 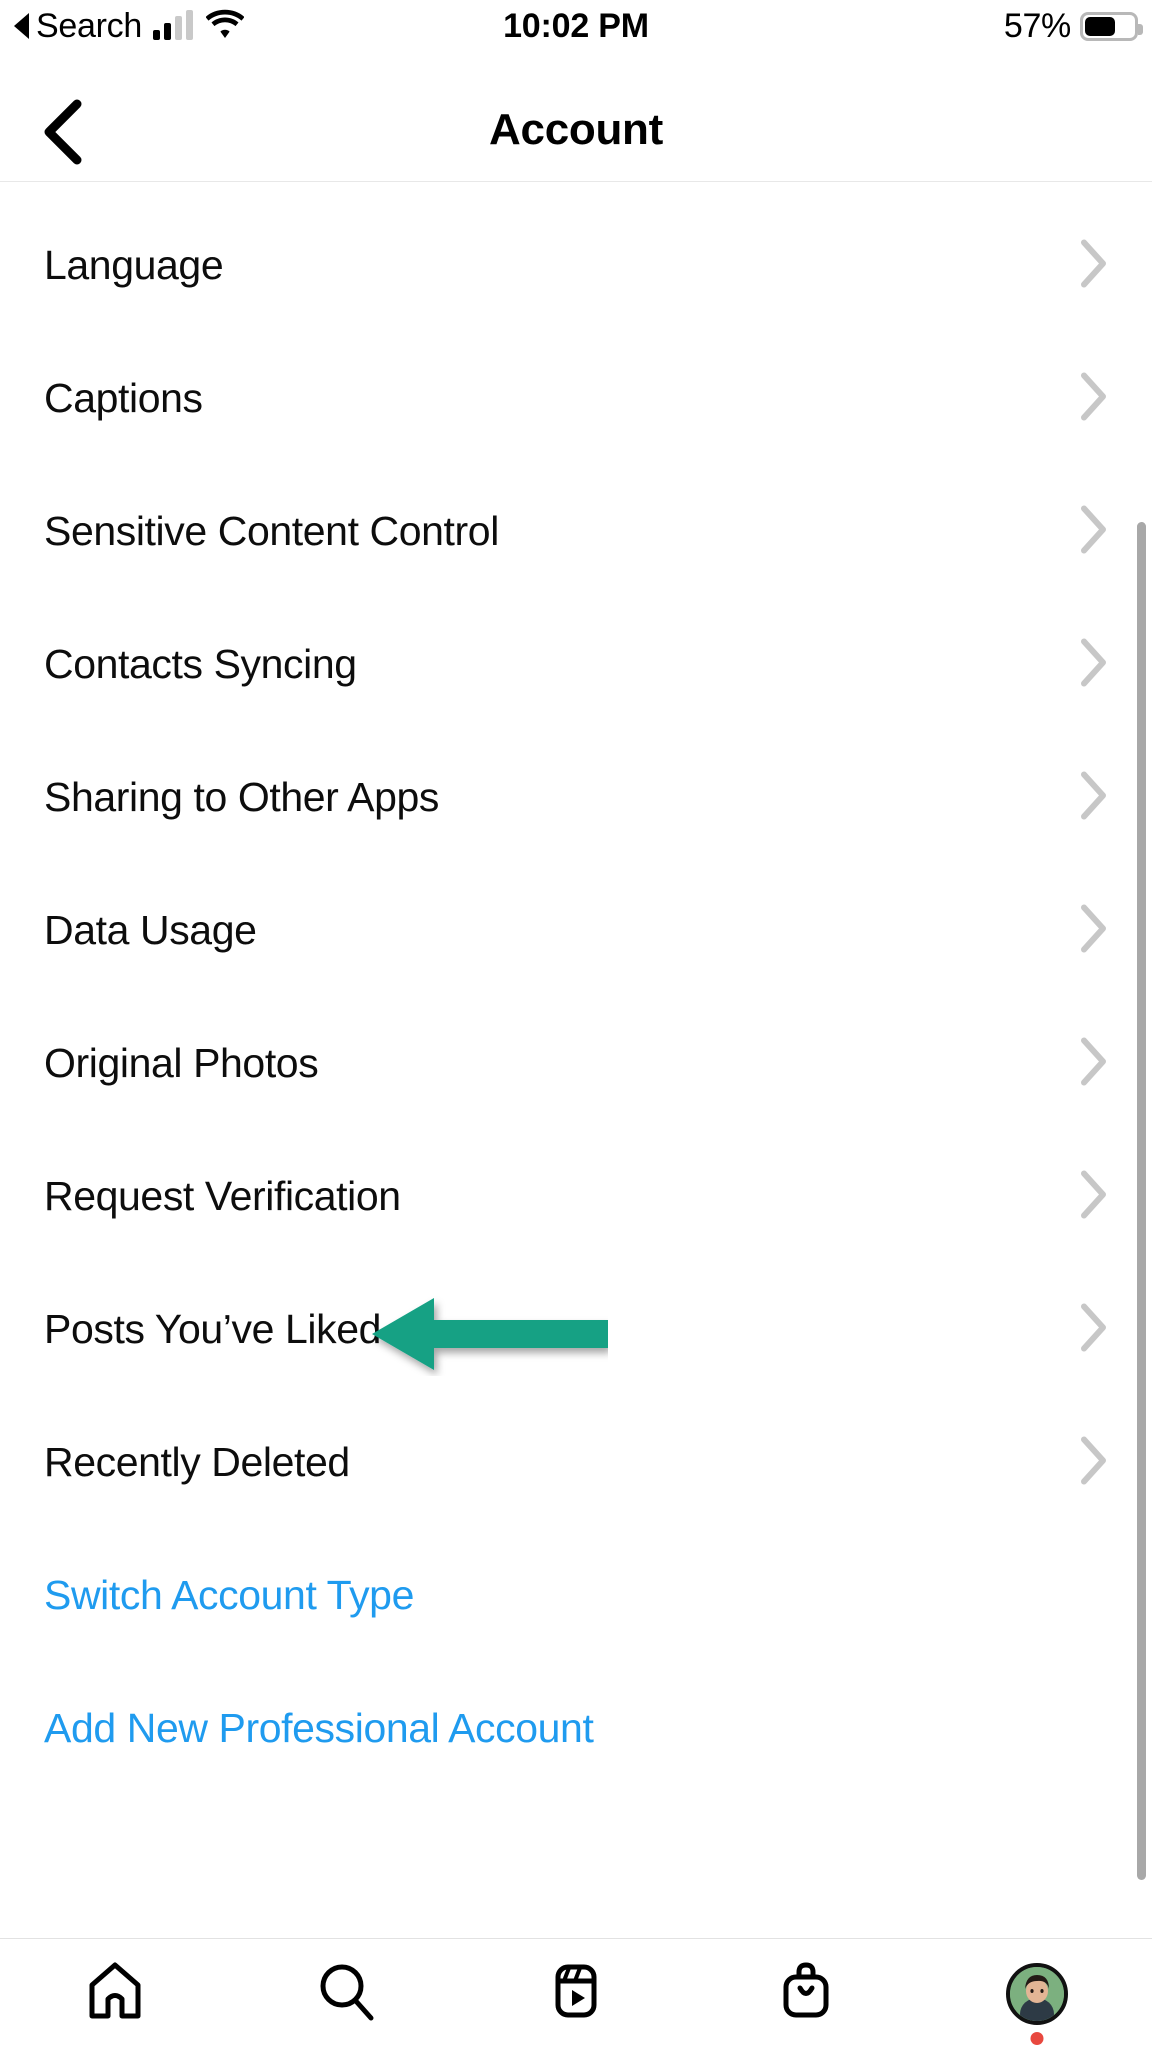 I want to click on settings-row-data-usage: Data Usage, so click(x=576, y=930).